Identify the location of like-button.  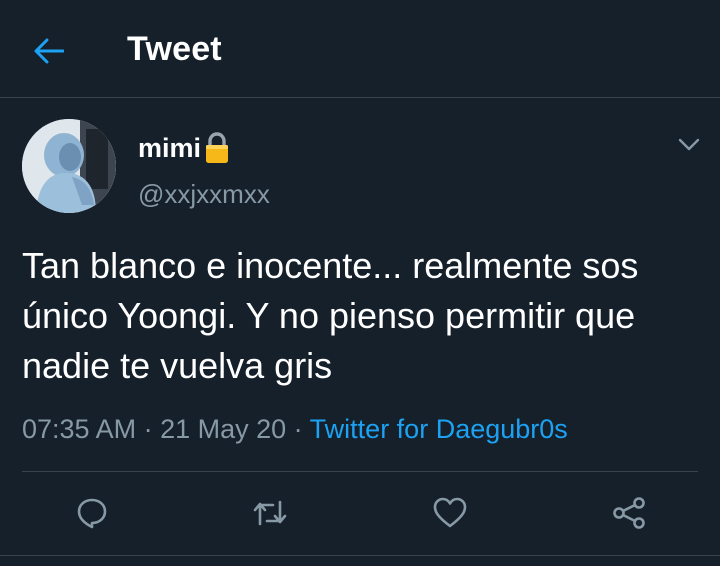
(450, 513).